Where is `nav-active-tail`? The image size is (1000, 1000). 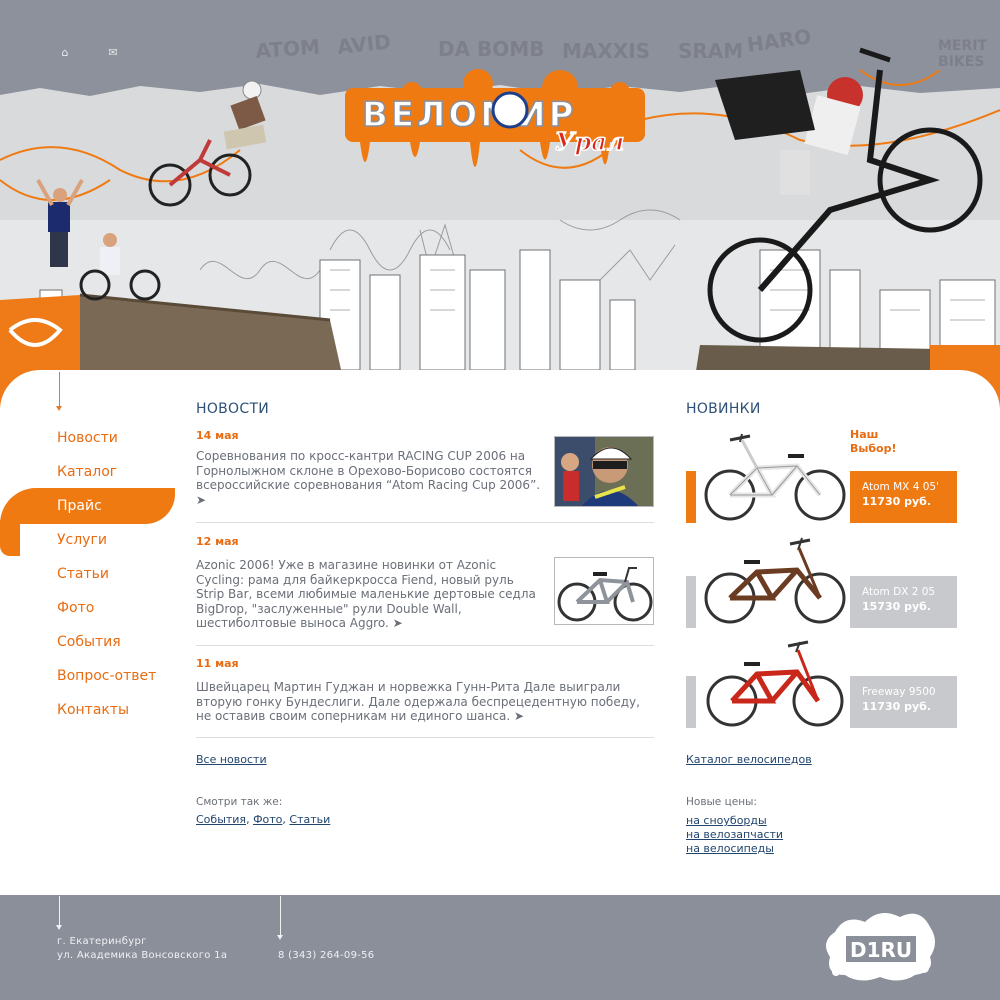 nav-active-tail is located at coordinates (10, 538).